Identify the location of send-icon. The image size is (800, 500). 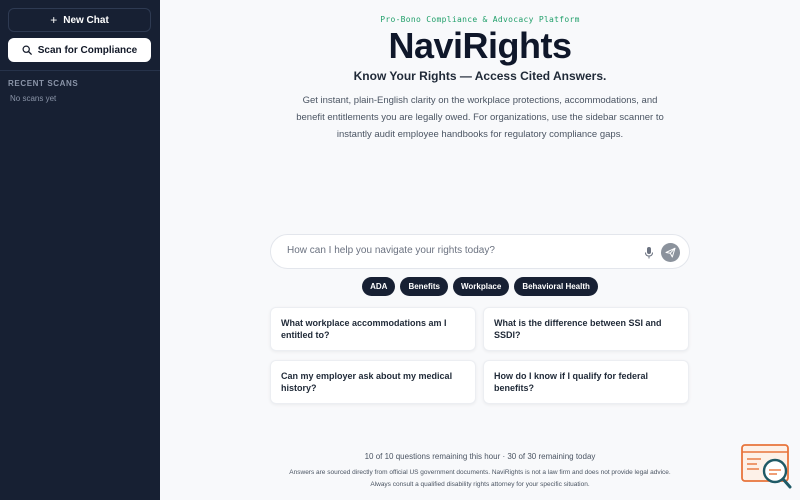
(670, 252).